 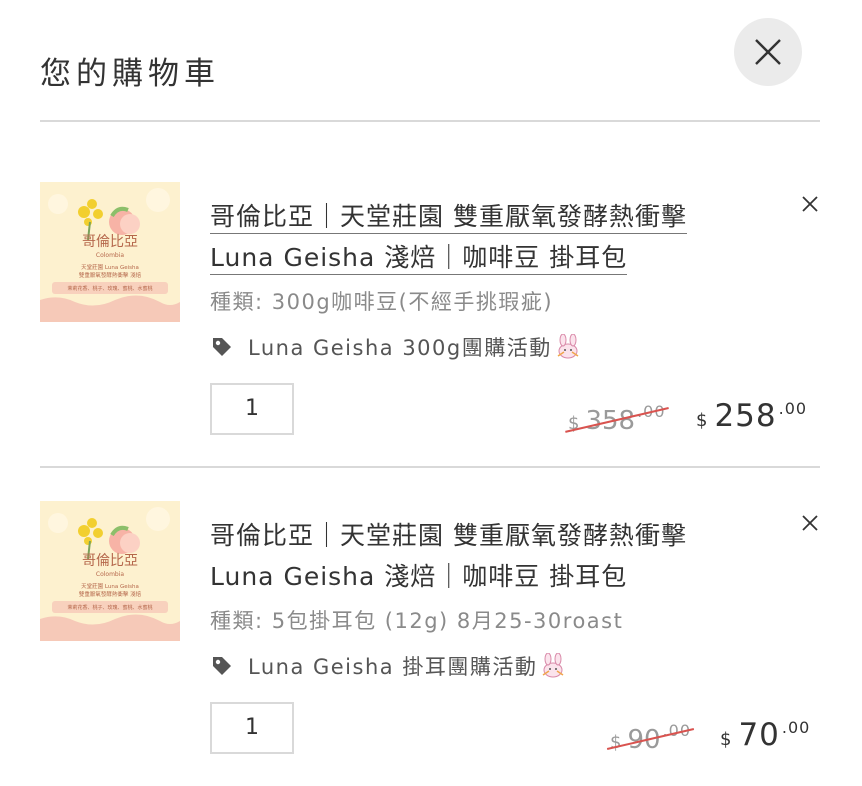 I want to click on sale-price: $258.00, so click(x=752, y=416).